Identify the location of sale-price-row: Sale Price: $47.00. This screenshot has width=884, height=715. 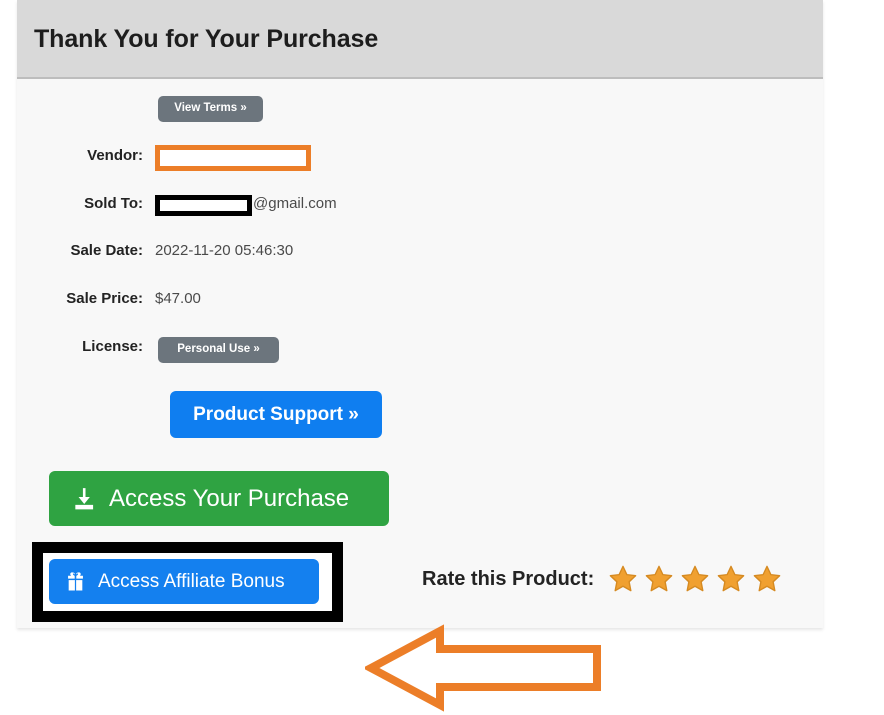
(420, 299).